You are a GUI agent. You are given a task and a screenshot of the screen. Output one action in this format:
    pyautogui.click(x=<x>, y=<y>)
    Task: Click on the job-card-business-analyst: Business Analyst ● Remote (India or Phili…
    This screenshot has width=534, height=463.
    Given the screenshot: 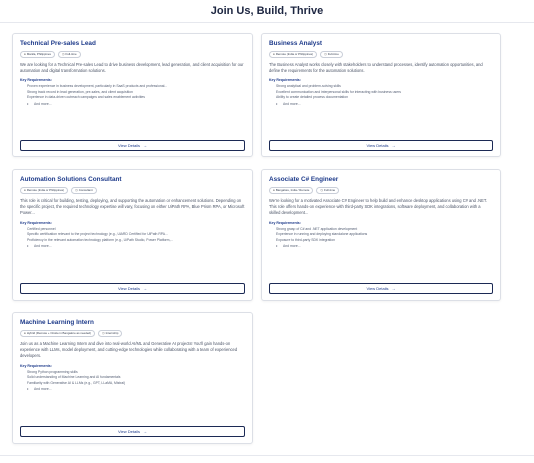 What is the action you would take?
    pyautogui.click(x=381, y=95)
    